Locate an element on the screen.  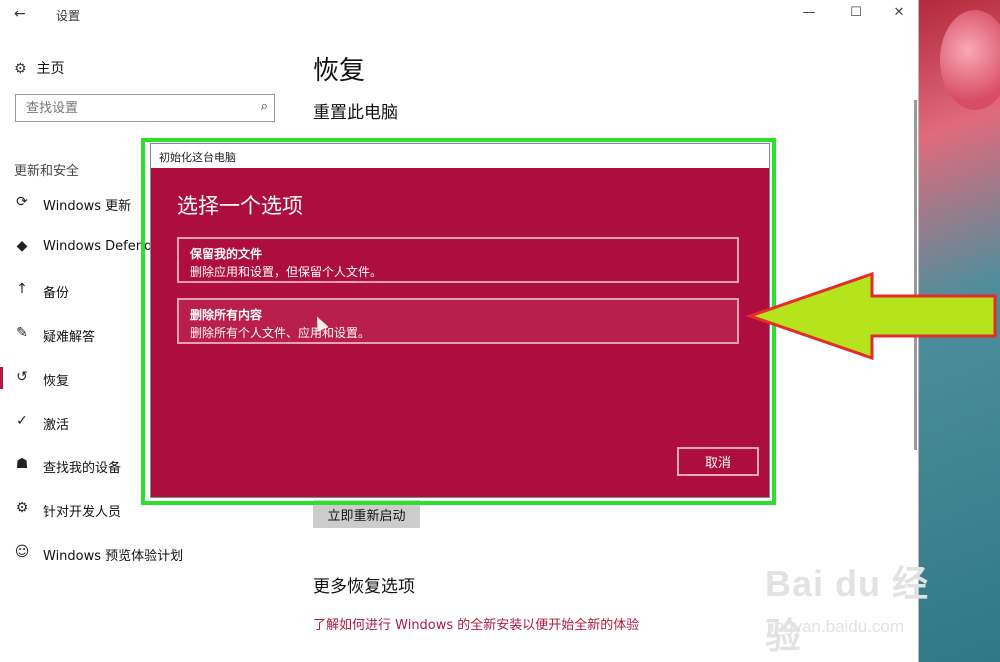
sidebar-item-label: 激活 is located at coordinates (56, 425).